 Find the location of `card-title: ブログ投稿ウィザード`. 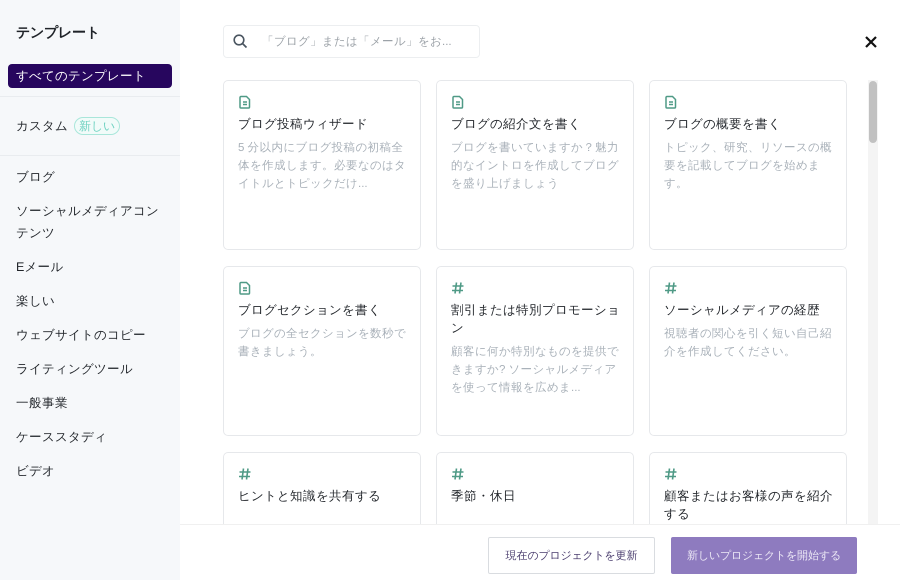

card-title: ブログ投稿ウィザード is located at coordinates (303, 124).